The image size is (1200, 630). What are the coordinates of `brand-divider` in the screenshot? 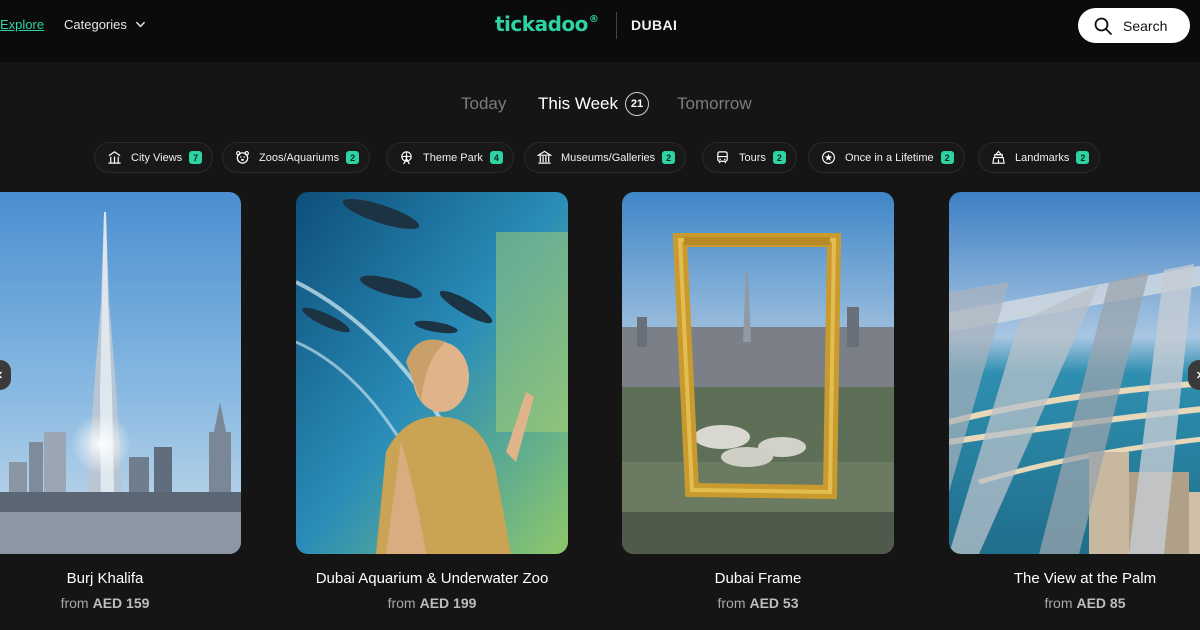 It's located at (616, 25).